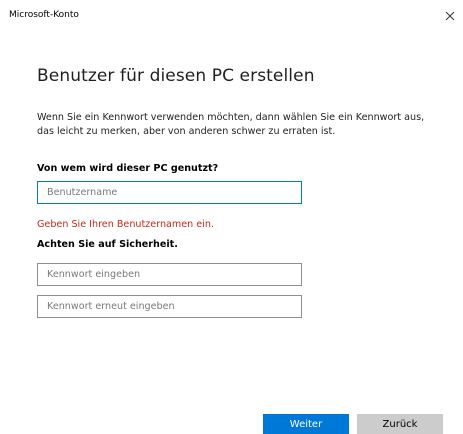 This screenshot has width=463, height=434. What do you see at coordinates (169, 306) in the screenshot?
I see `password-confirm-field` at bounding box center [169, 306].